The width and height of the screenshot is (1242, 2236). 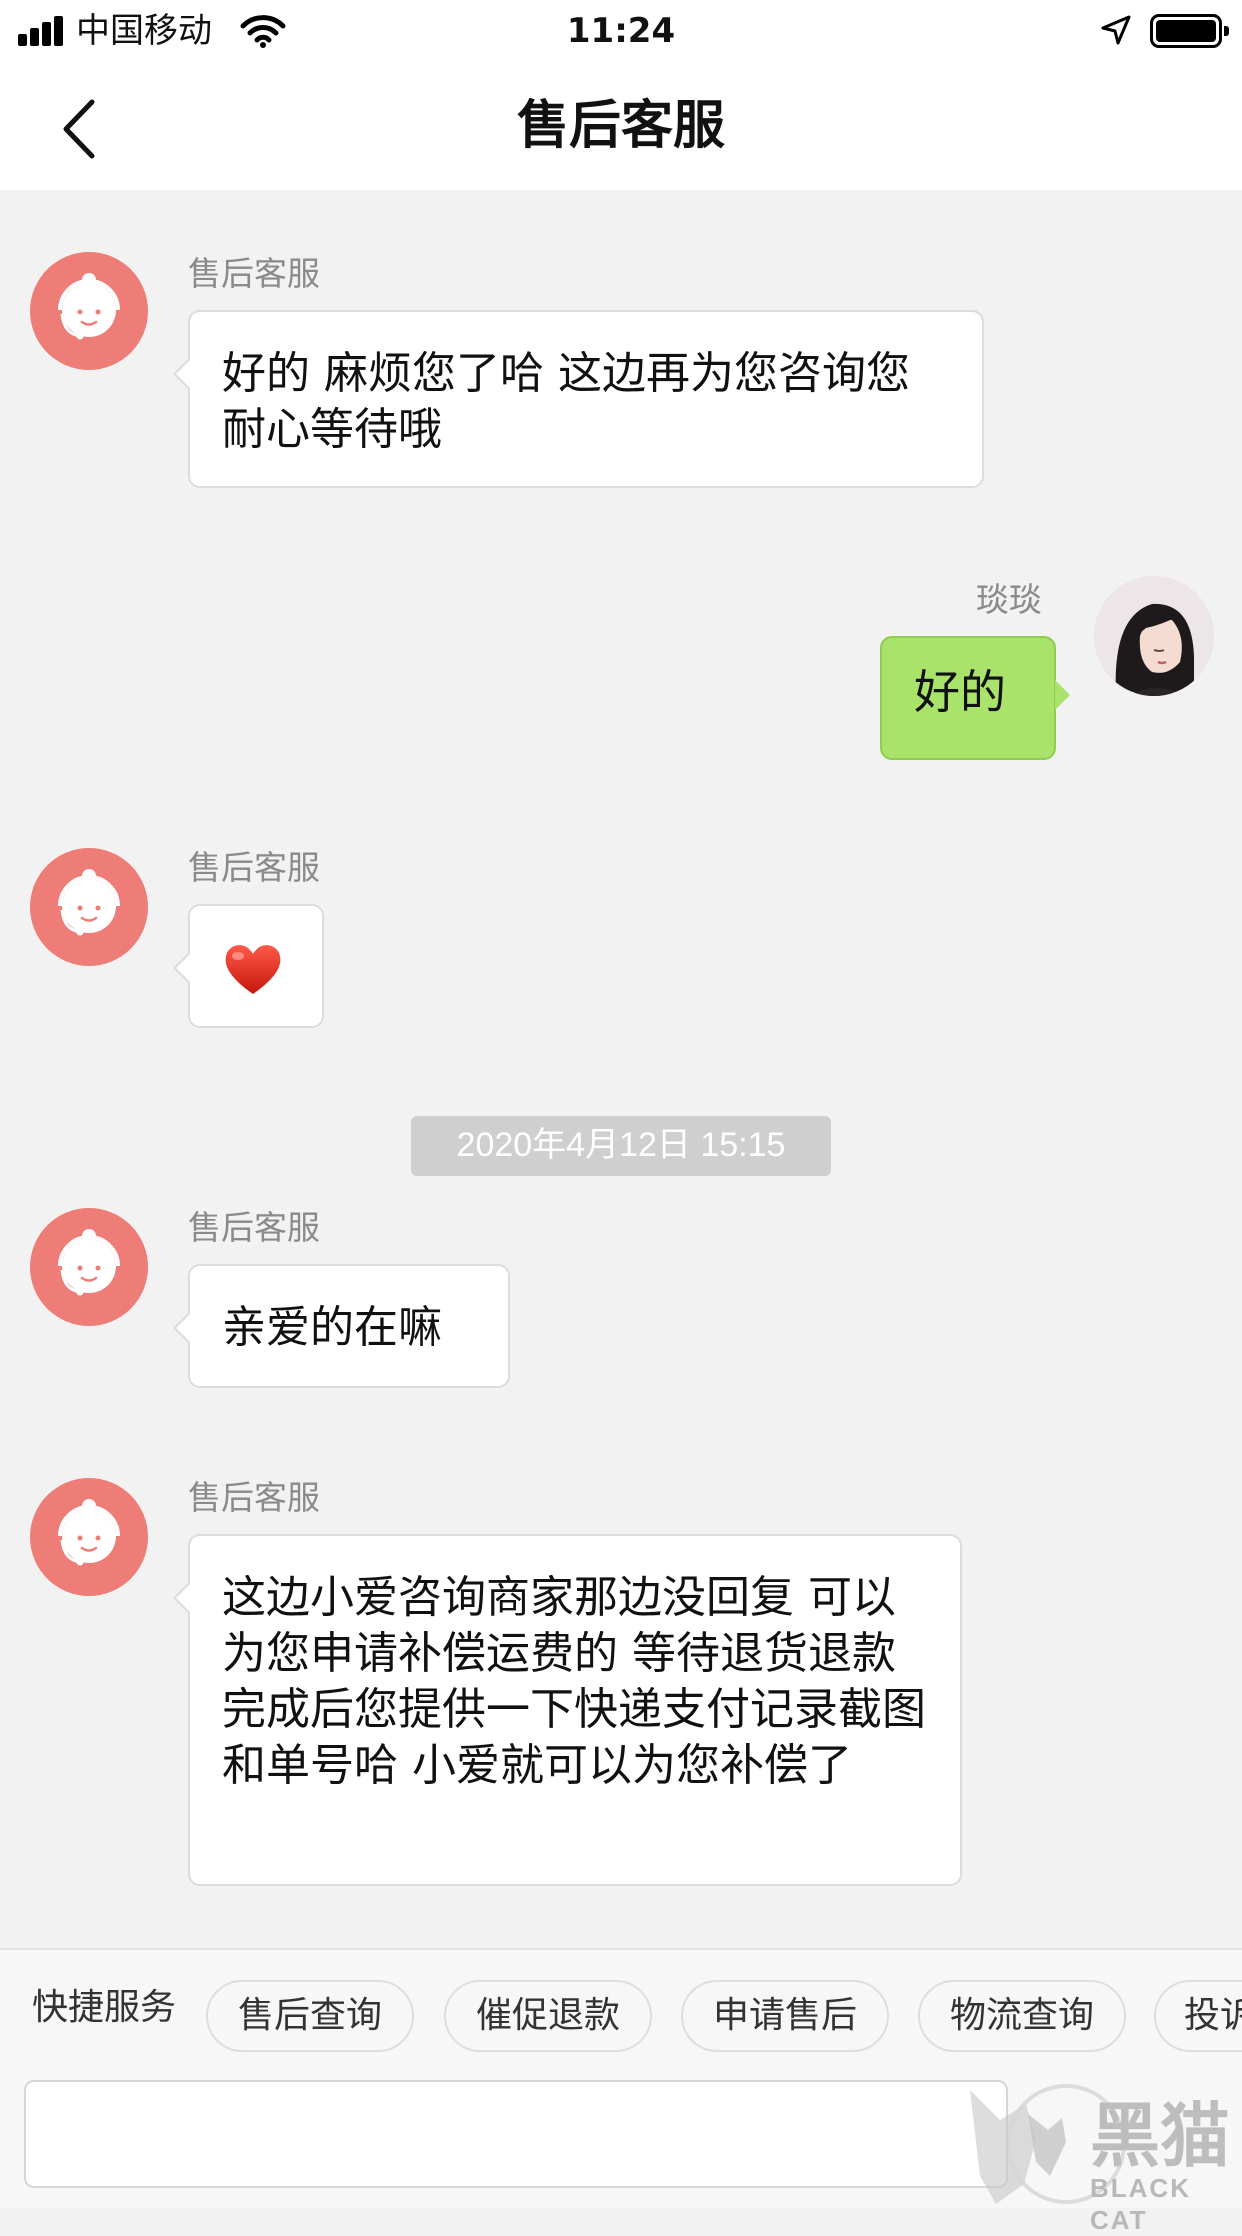 I want to click on status-bar: 中国移动 11:24, so click(x=621, y=32).